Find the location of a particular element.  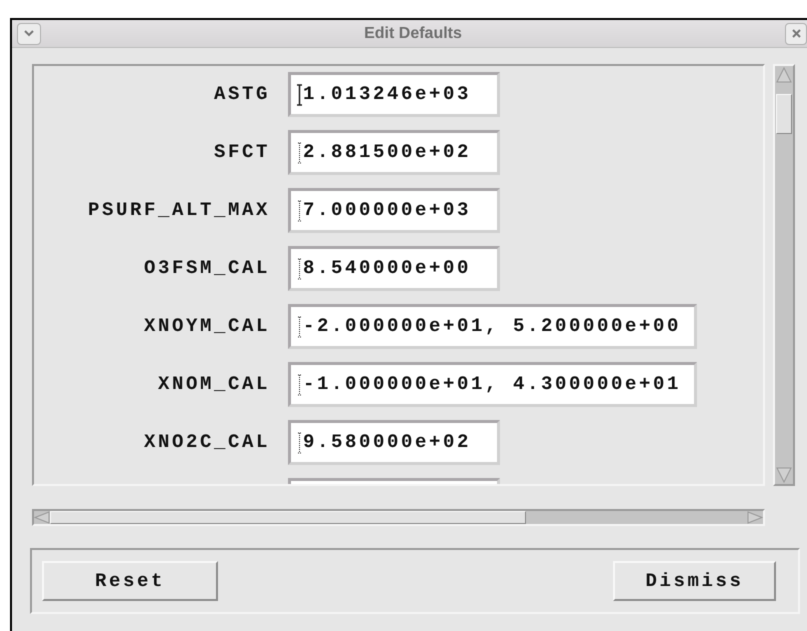

window-menu-button is located at coordinates (29, 33).